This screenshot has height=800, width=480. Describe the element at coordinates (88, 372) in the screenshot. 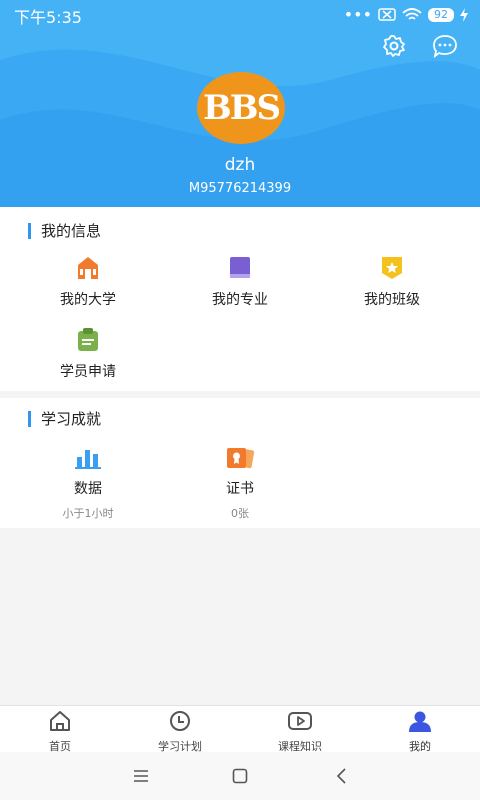

I see `student-application-label: 学员申请` at that location.